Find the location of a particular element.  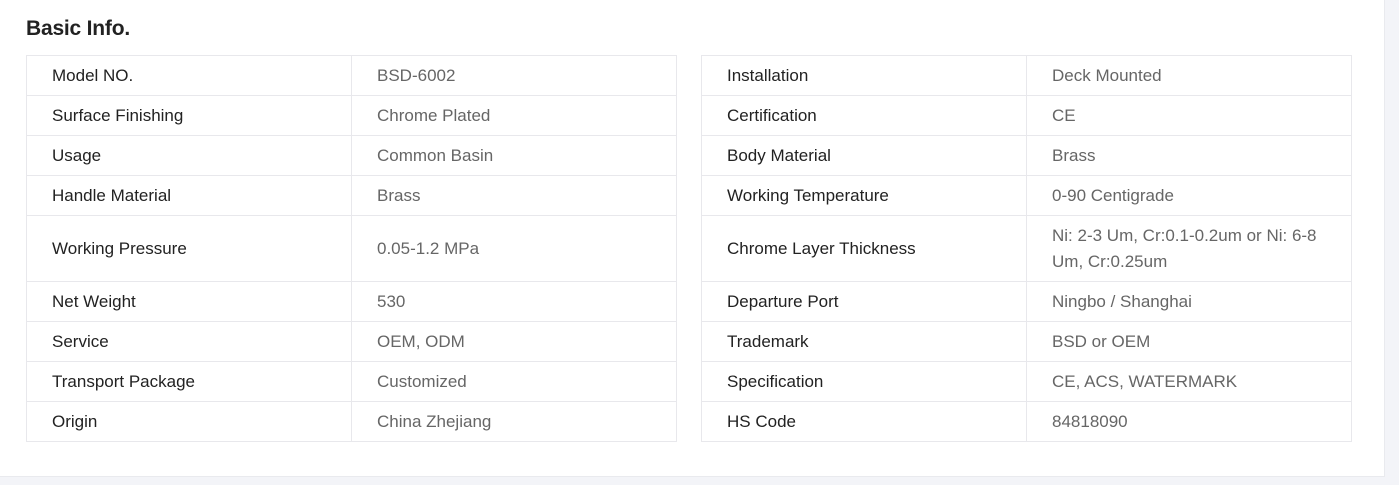

table-row: HS Code 84818090 is located at coordinates (1026, 421).